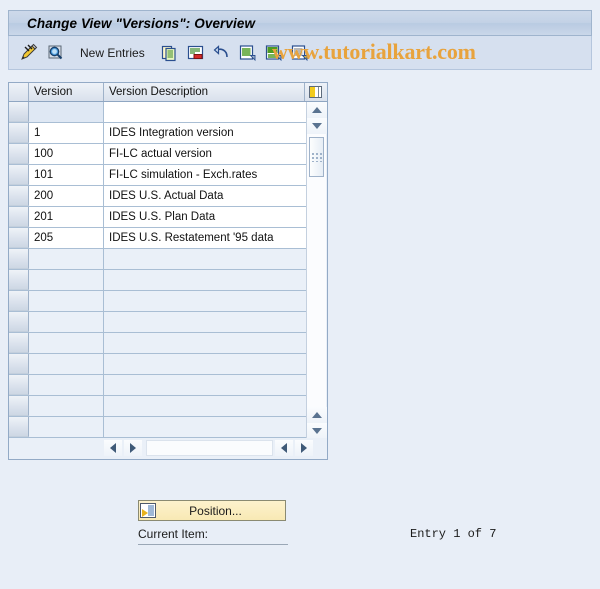  Describe the element at coordinates (112, 53) in the screenshot. I see `new-entries-button: New Entries` at that location.